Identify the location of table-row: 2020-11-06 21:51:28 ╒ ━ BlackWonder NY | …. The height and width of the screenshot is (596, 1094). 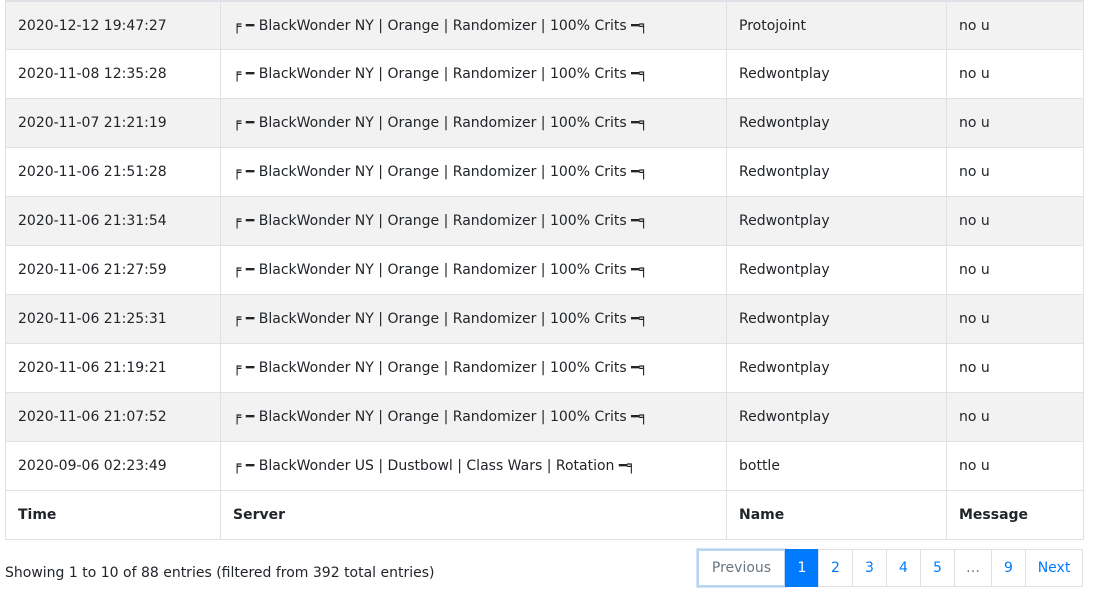
(544, 172).